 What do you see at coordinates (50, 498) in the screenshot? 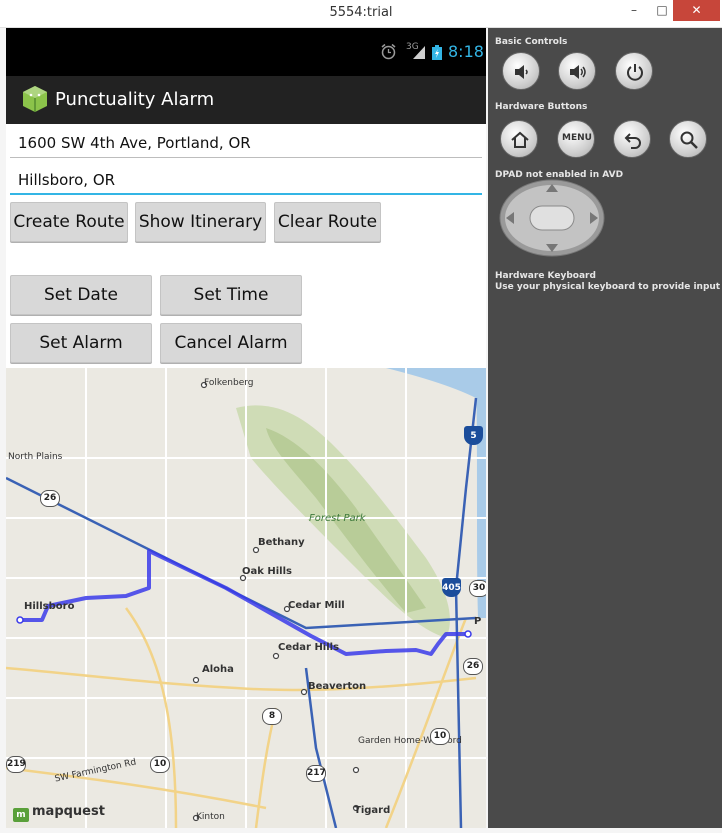
I see `us-26-shield-west: 26` at bounding box center [50, 498].